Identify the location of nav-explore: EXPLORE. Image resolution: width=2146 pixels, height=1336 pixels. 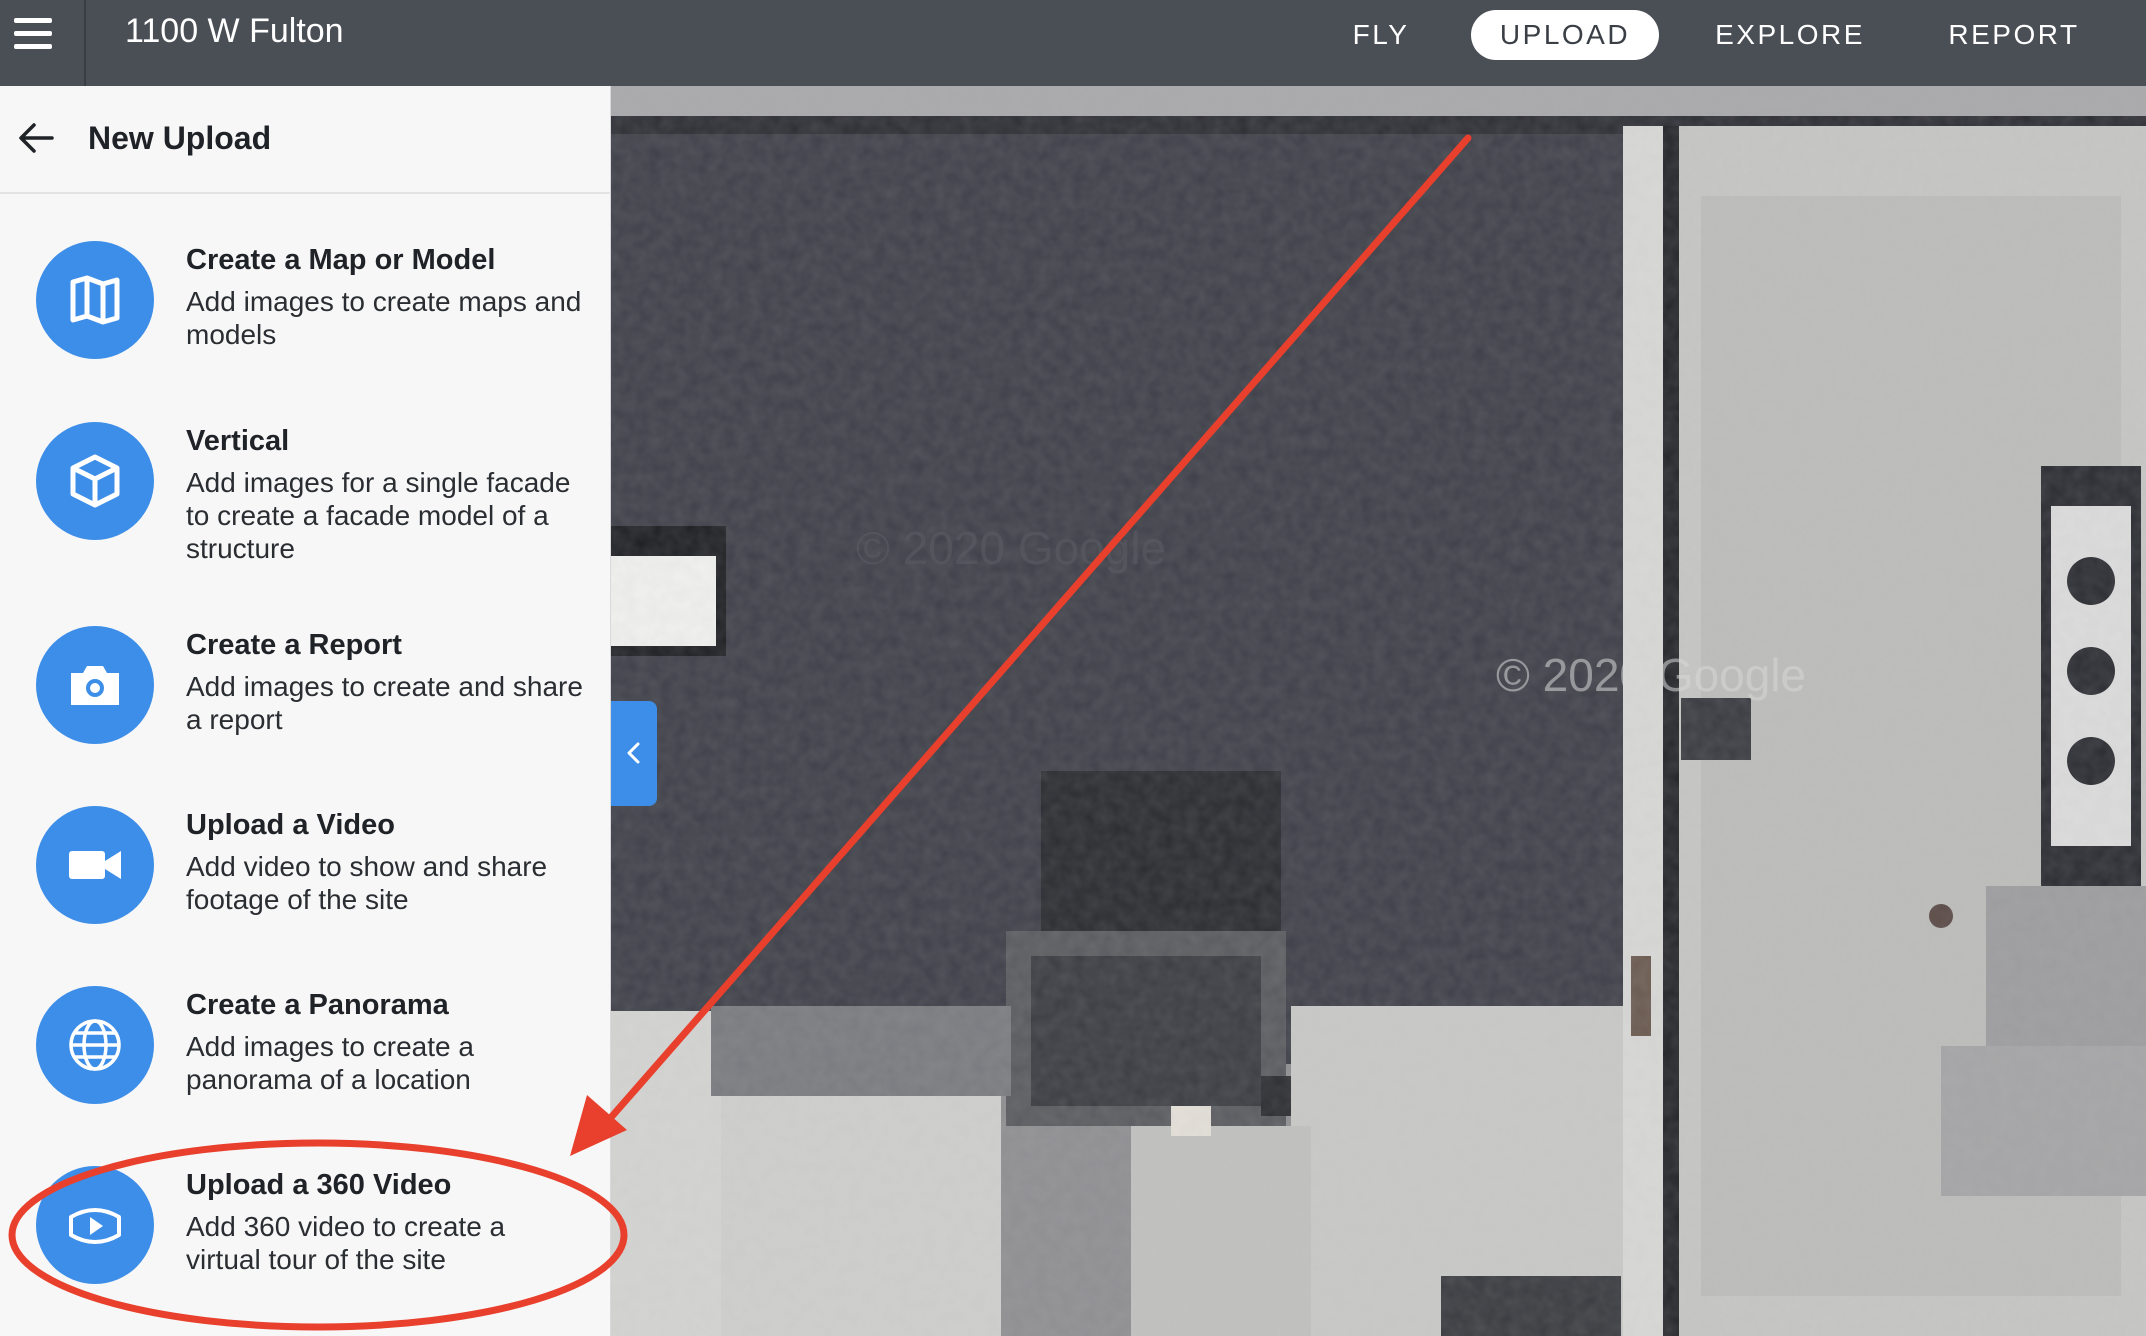
(1790, 35).